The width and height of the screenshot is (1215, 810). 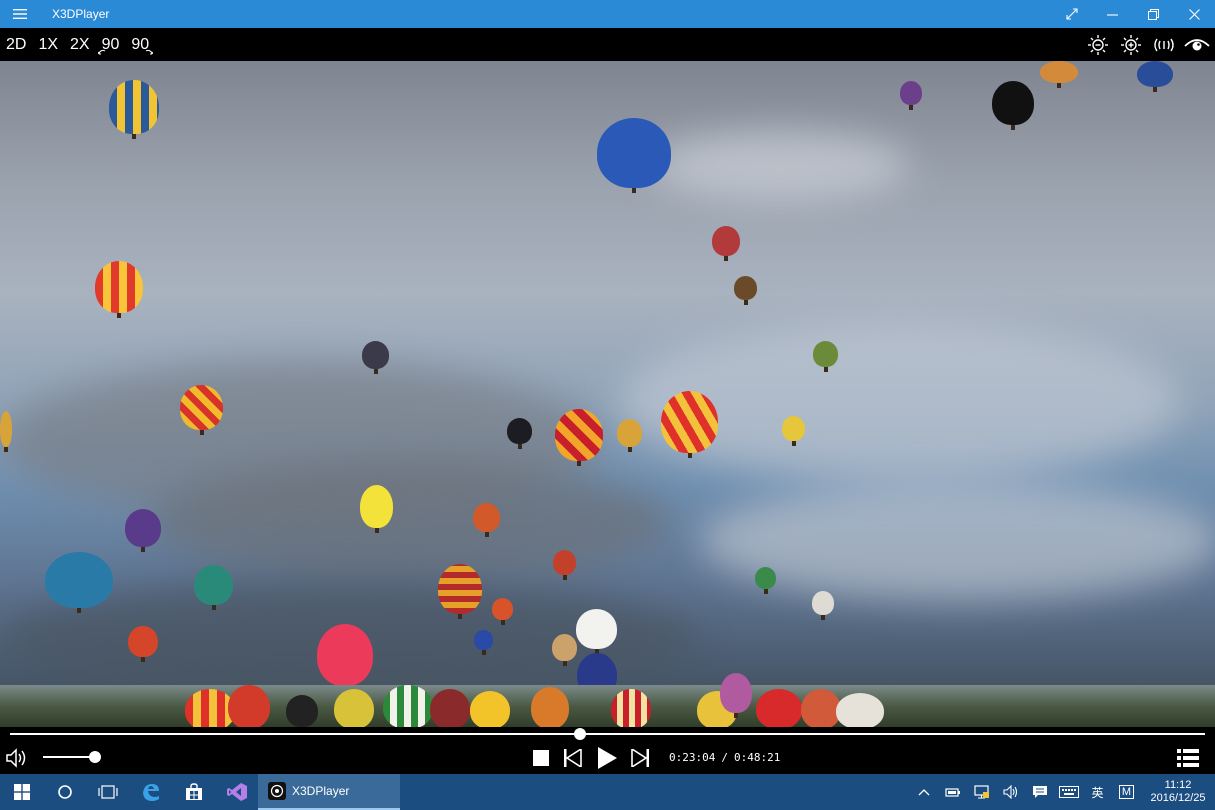 I want to click on action-center-button, so click(x=1039, y=792).